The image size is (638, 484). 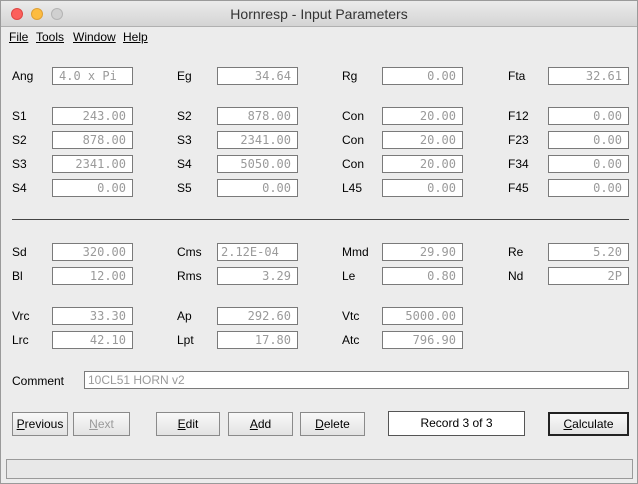 What do you see at coordinates (257, 140) in the screenshot?
I see `field-s3-upper: 2341.00` at bounding box center [257, 140].